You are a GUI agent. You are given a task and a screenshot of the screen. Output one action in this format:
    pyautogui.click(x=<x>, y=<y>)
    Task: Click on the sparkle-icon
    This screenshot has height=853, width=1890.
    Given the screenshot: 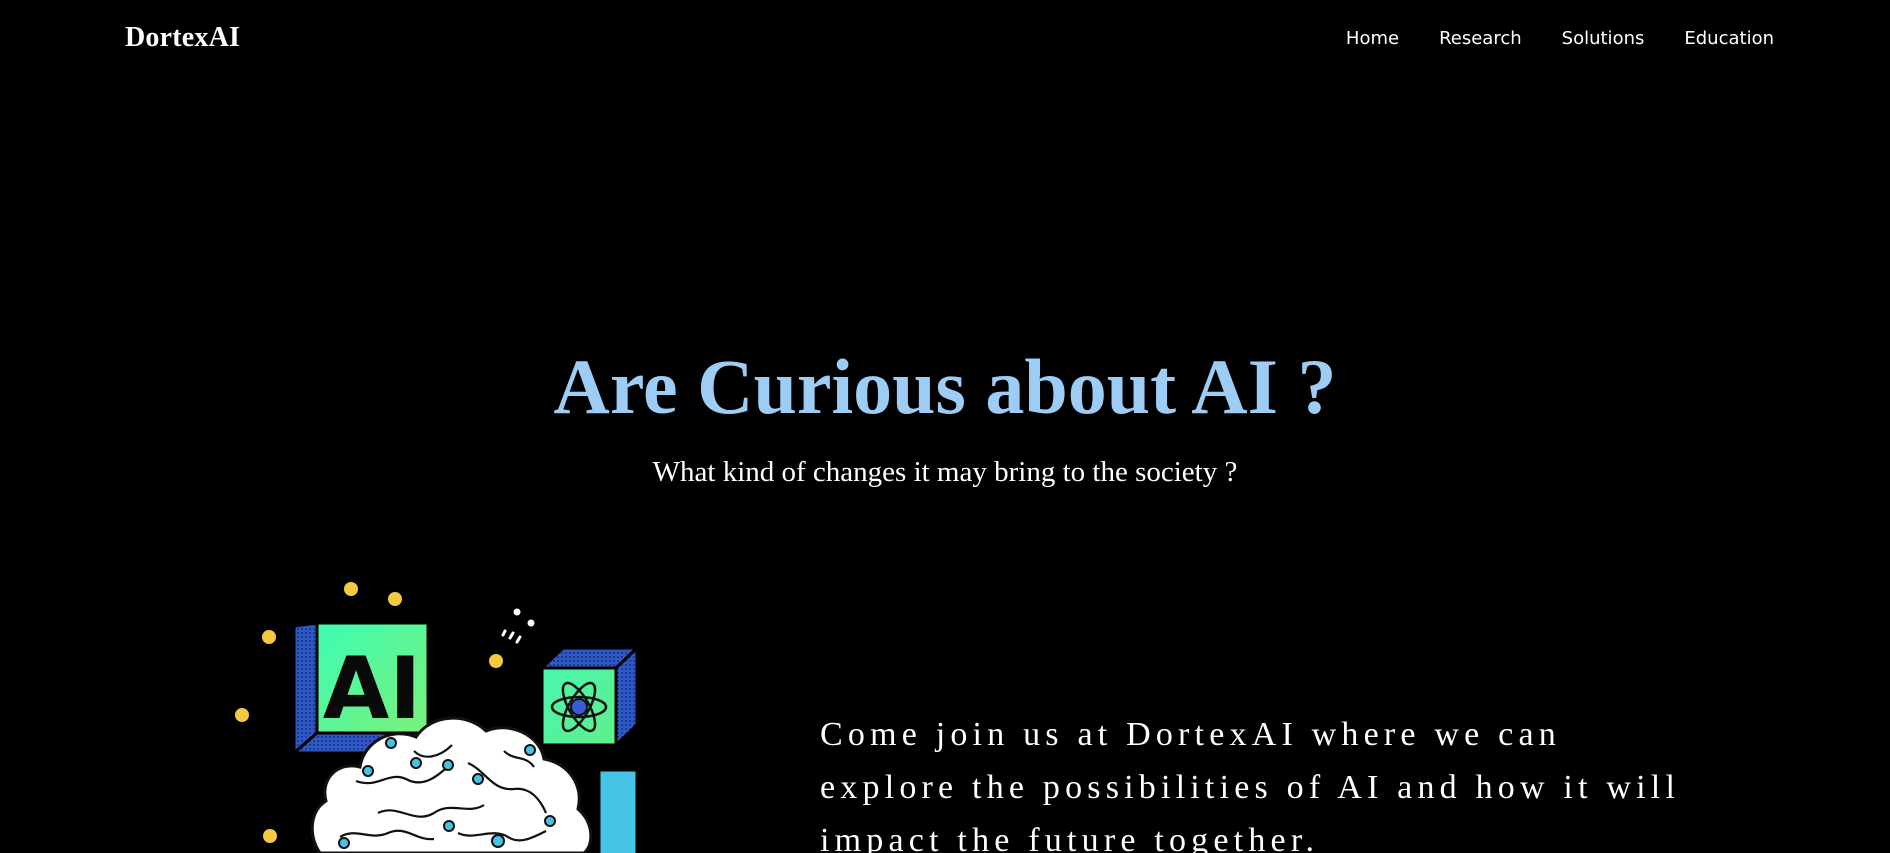 What is the action you would take?
    pyautogui.click(x=511, y=636)
    